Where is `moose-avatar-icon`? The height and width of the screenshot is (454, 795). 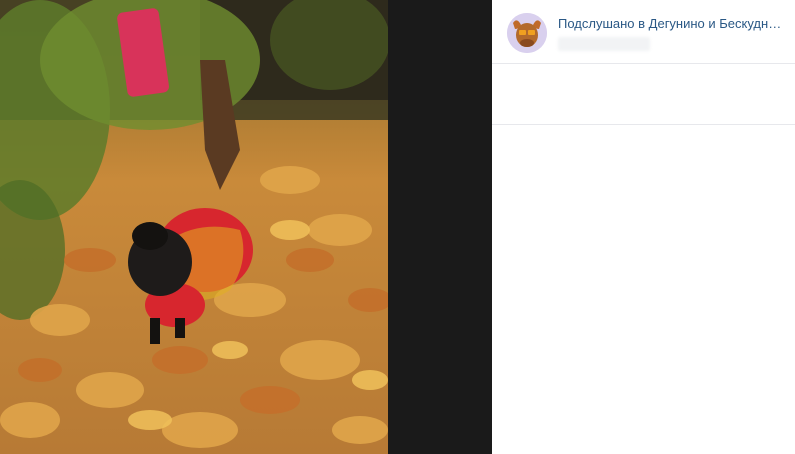
moose-avatar-icon is located at coordinates (527, 33).